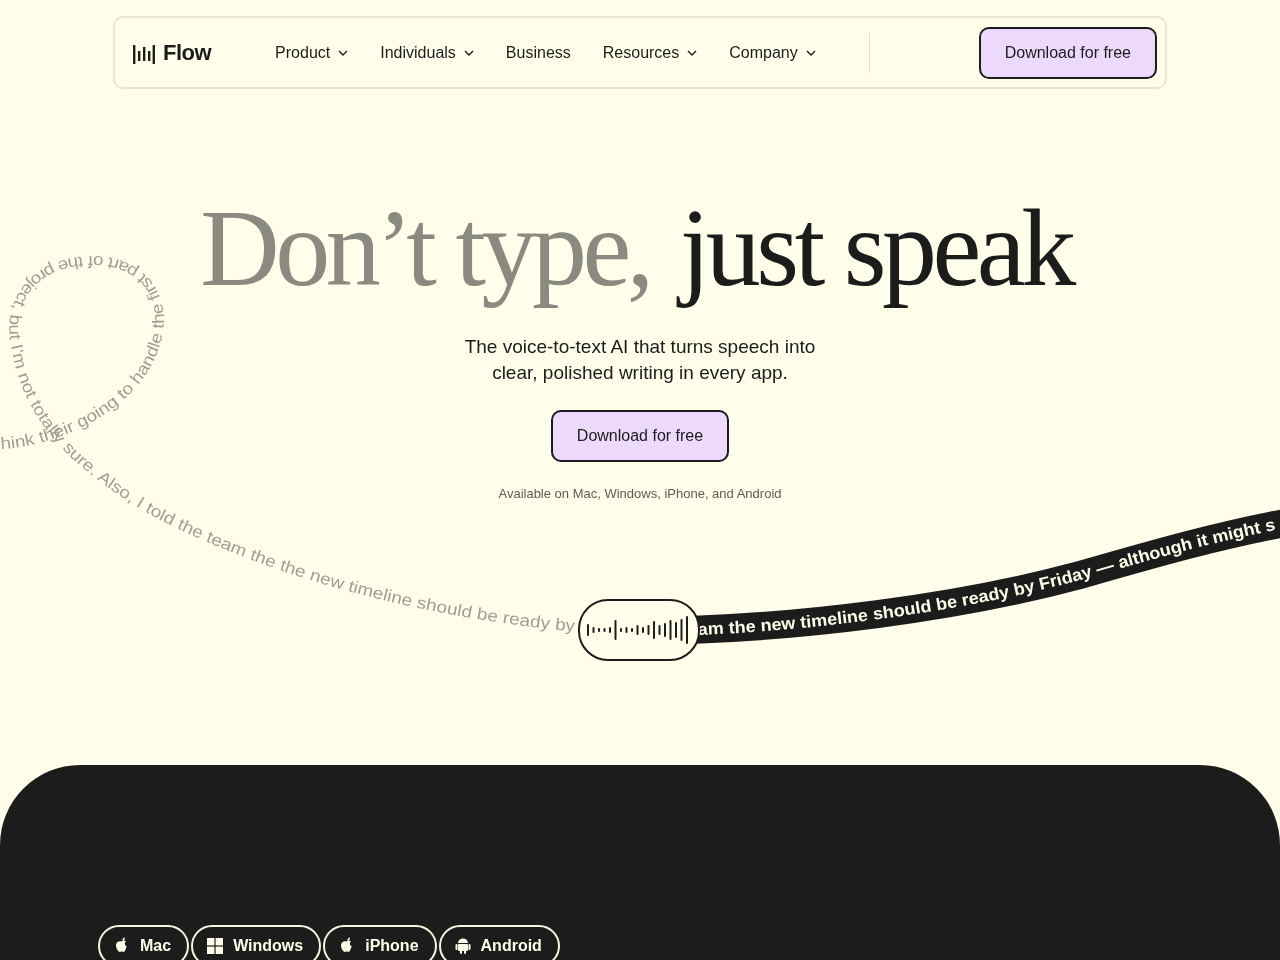  What do you see at coordinates (312, 52) in the screenshot?
I see `nav-item: Product` at bounding box center [312, 52].